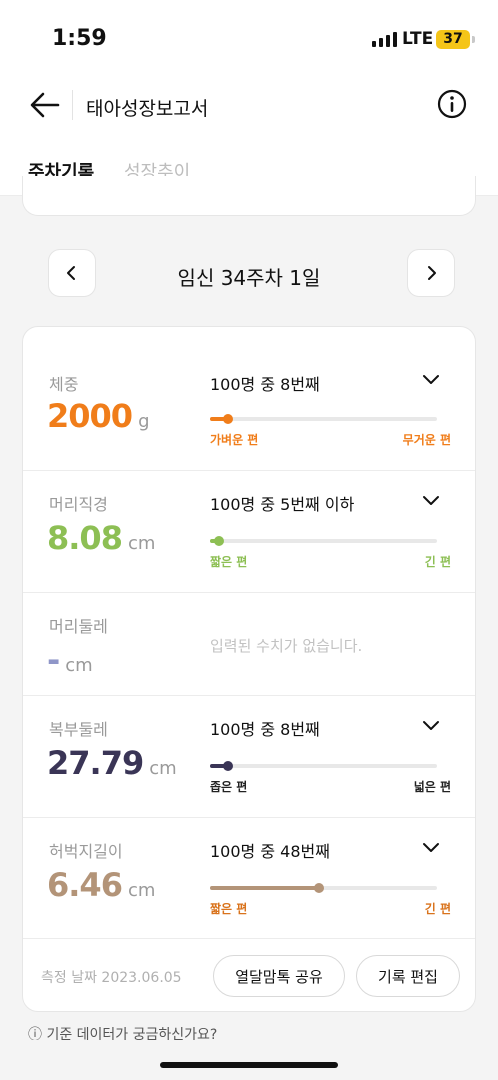 This screenshot has width=498, height=1080. What do you see at coordinates (78, 626) in the screenshot?
I see `measurement-label: 머리둘레` at bounding box center [78, 626].